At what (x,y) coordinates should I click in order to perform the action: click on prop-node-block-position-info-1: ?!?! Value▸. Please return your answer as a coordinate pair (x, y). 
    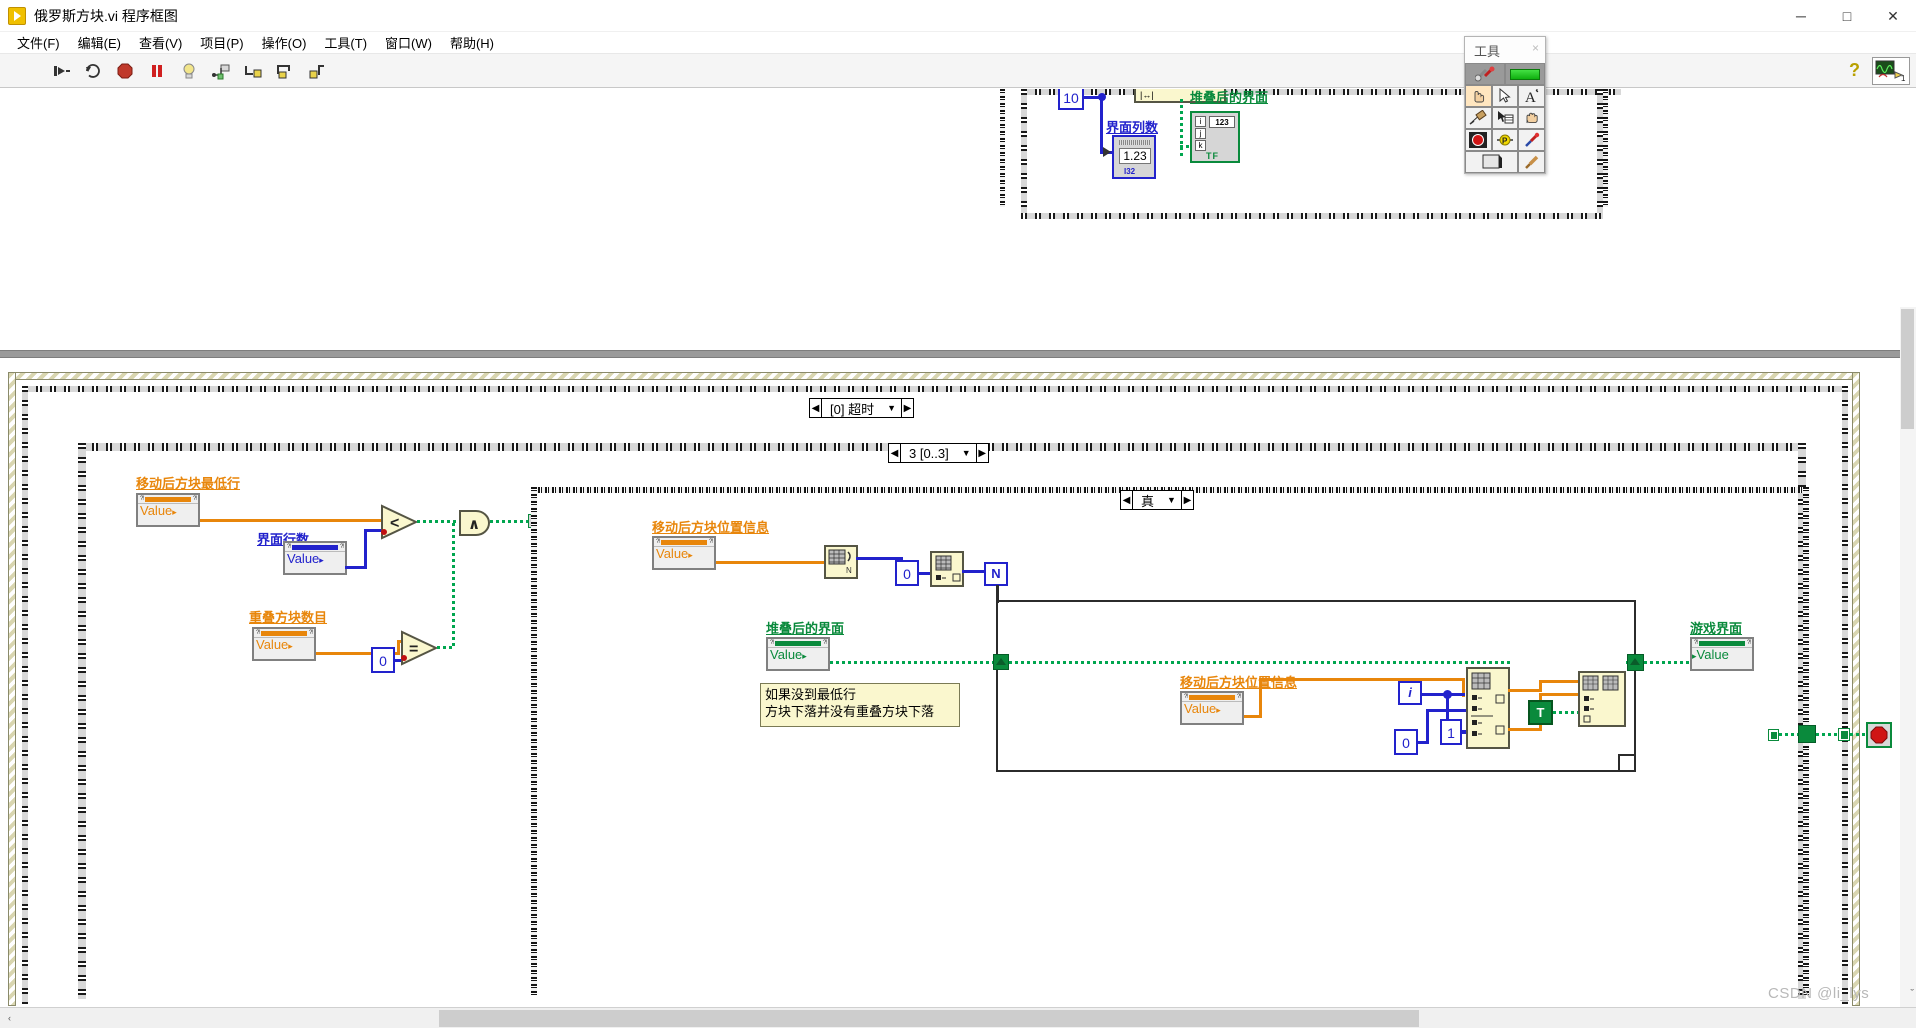
    Looking at the image, I should click on (684, 553).